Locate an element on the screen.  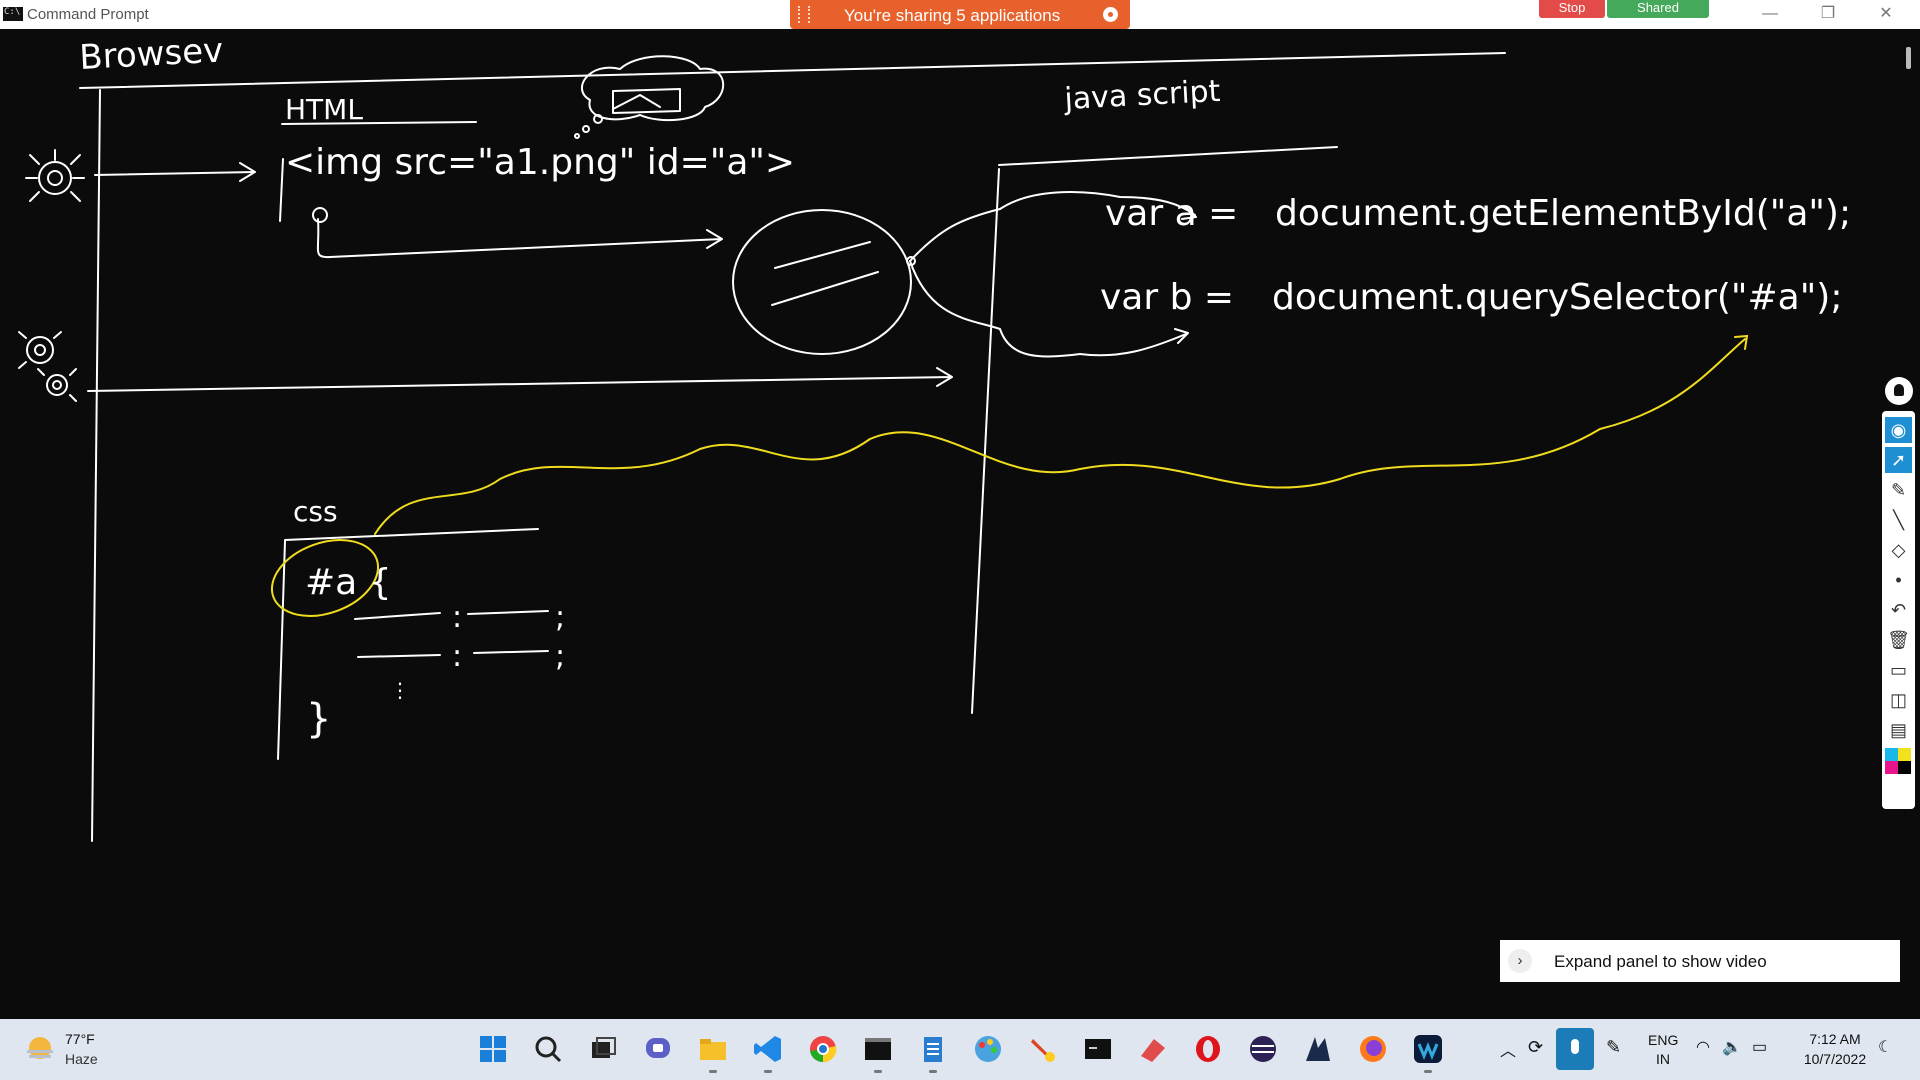
drag-handle-icon is located at coordinates (804, 14).